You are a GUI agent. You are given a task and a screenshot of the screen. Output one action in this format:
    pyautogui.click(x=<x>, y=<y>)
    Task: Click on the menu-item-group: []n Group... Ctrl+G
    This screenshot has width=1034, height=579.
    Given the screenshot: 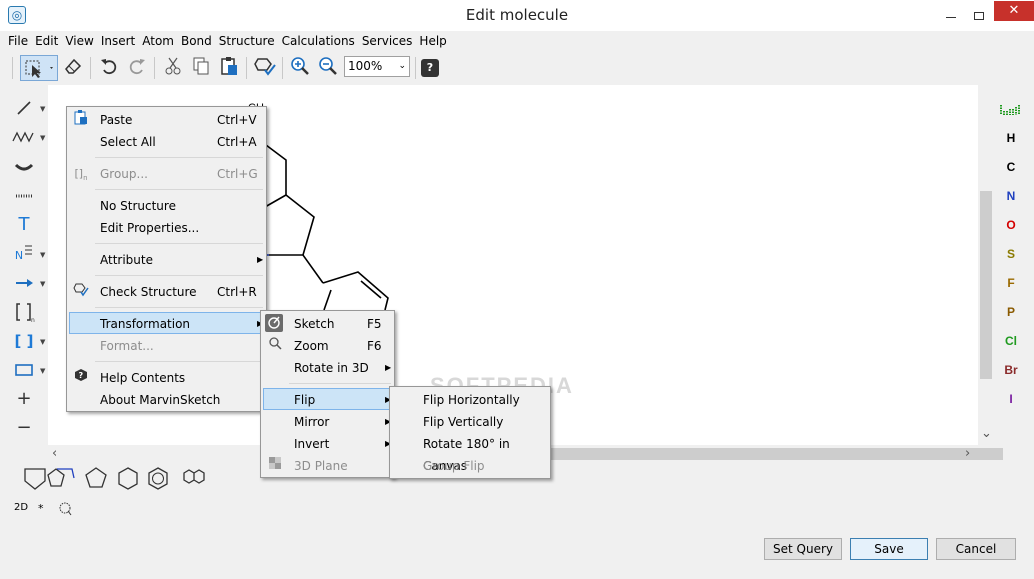 What is the action you would take?
    pyautogui.click(x=166, y=174)
    